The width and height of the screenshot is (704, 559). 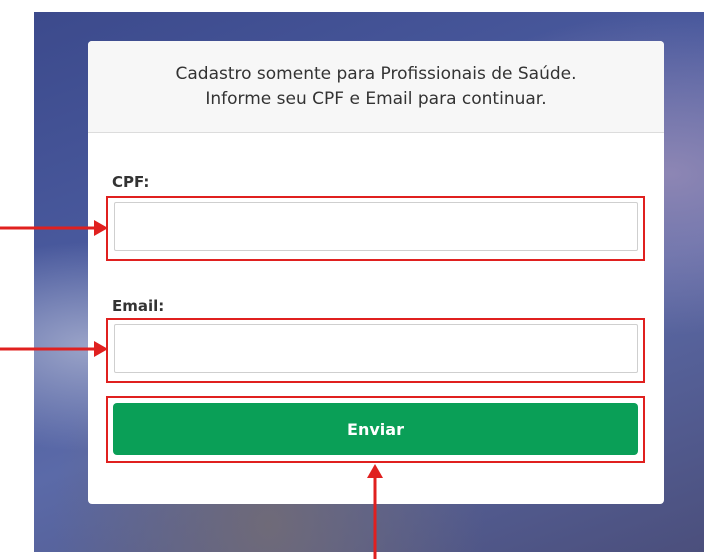 What do you see at coordinates (375, 511) in the screenshot?
I see `arrow-to-submit-icon` at bounding box center [375, 511].